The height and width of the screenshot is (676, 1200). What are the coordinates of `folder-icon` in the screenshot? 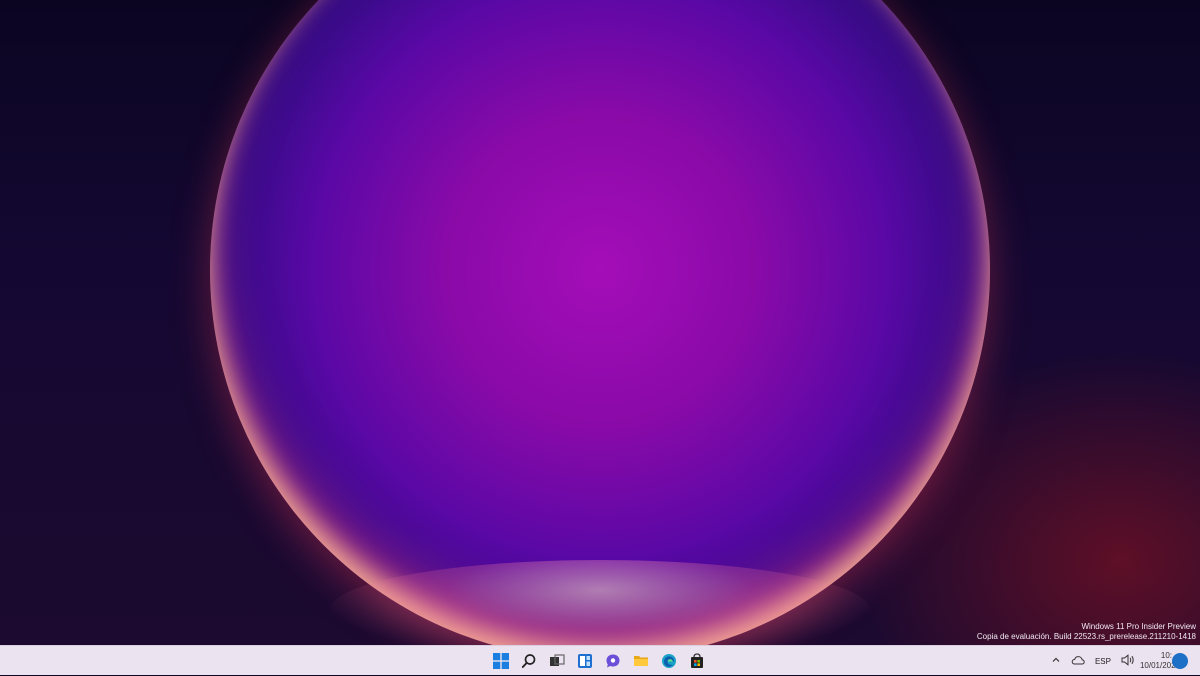 It's located at (641, 661).